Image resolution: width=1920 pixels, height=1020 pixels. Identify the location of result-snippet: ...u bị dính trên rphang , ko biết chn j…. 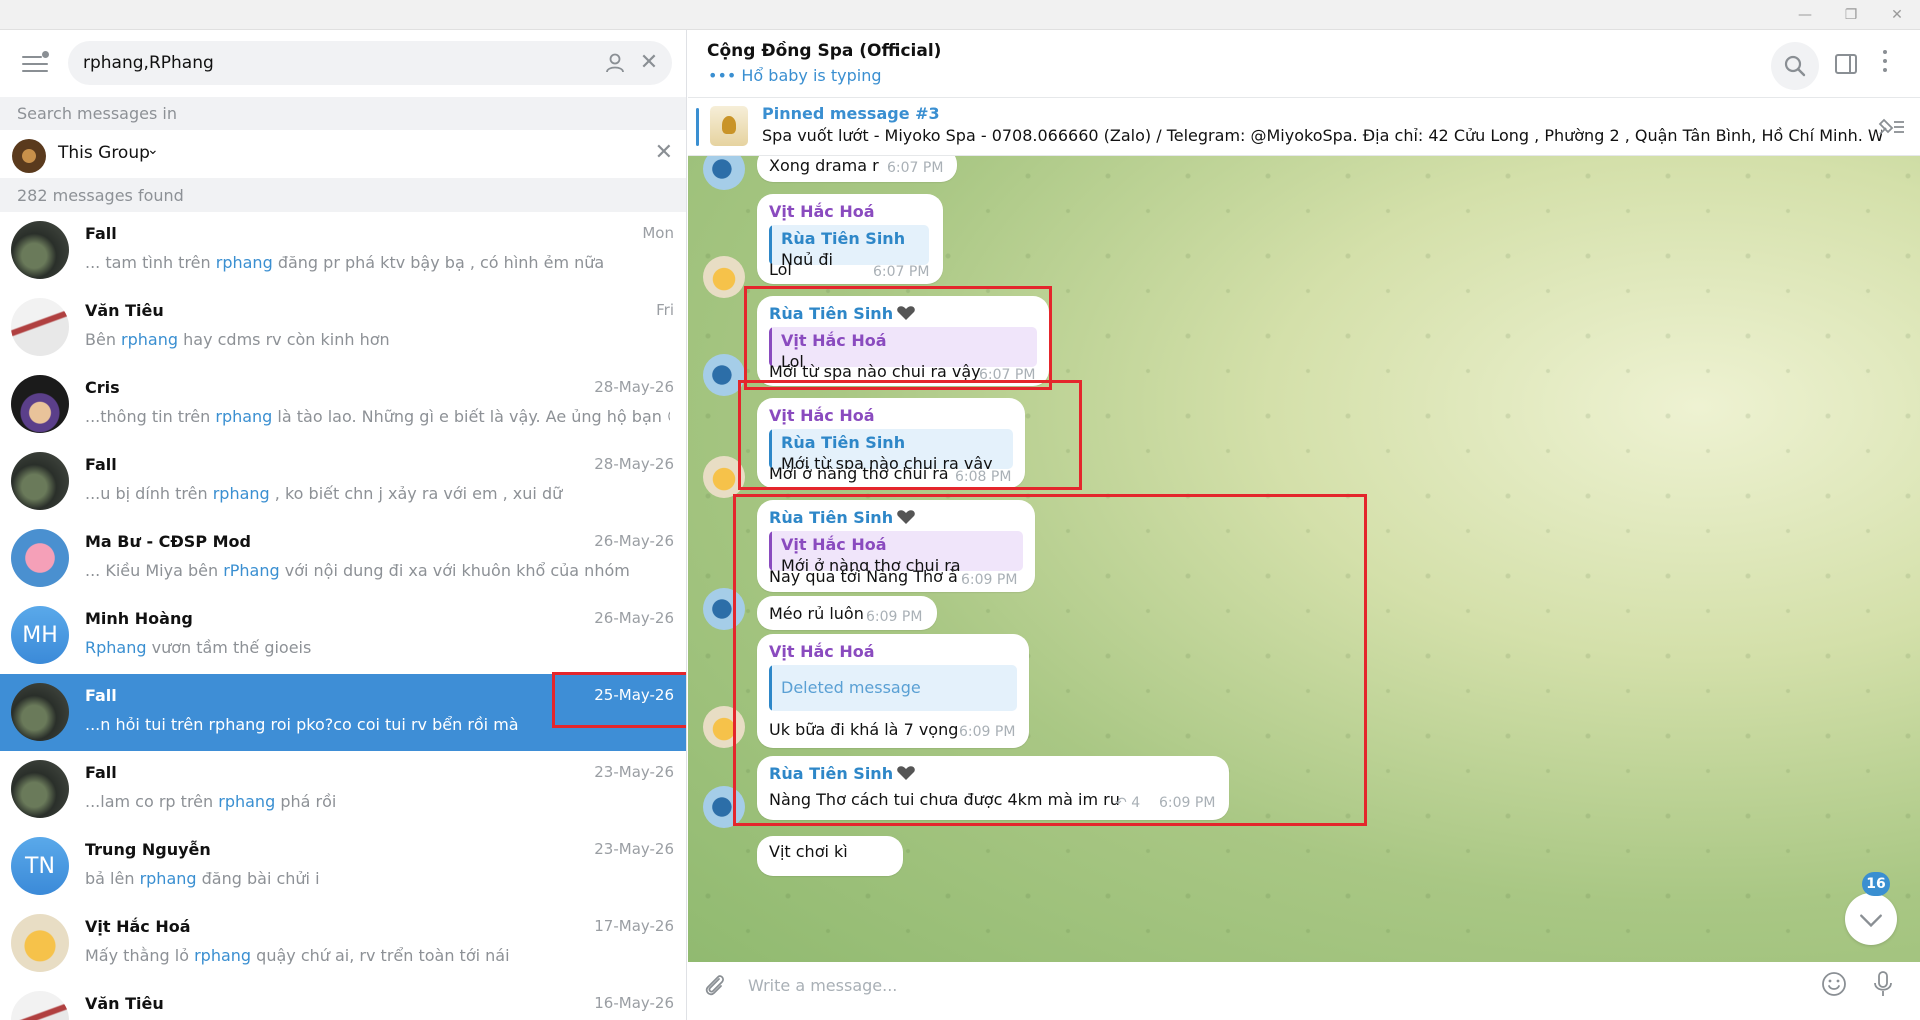
(324, 493).